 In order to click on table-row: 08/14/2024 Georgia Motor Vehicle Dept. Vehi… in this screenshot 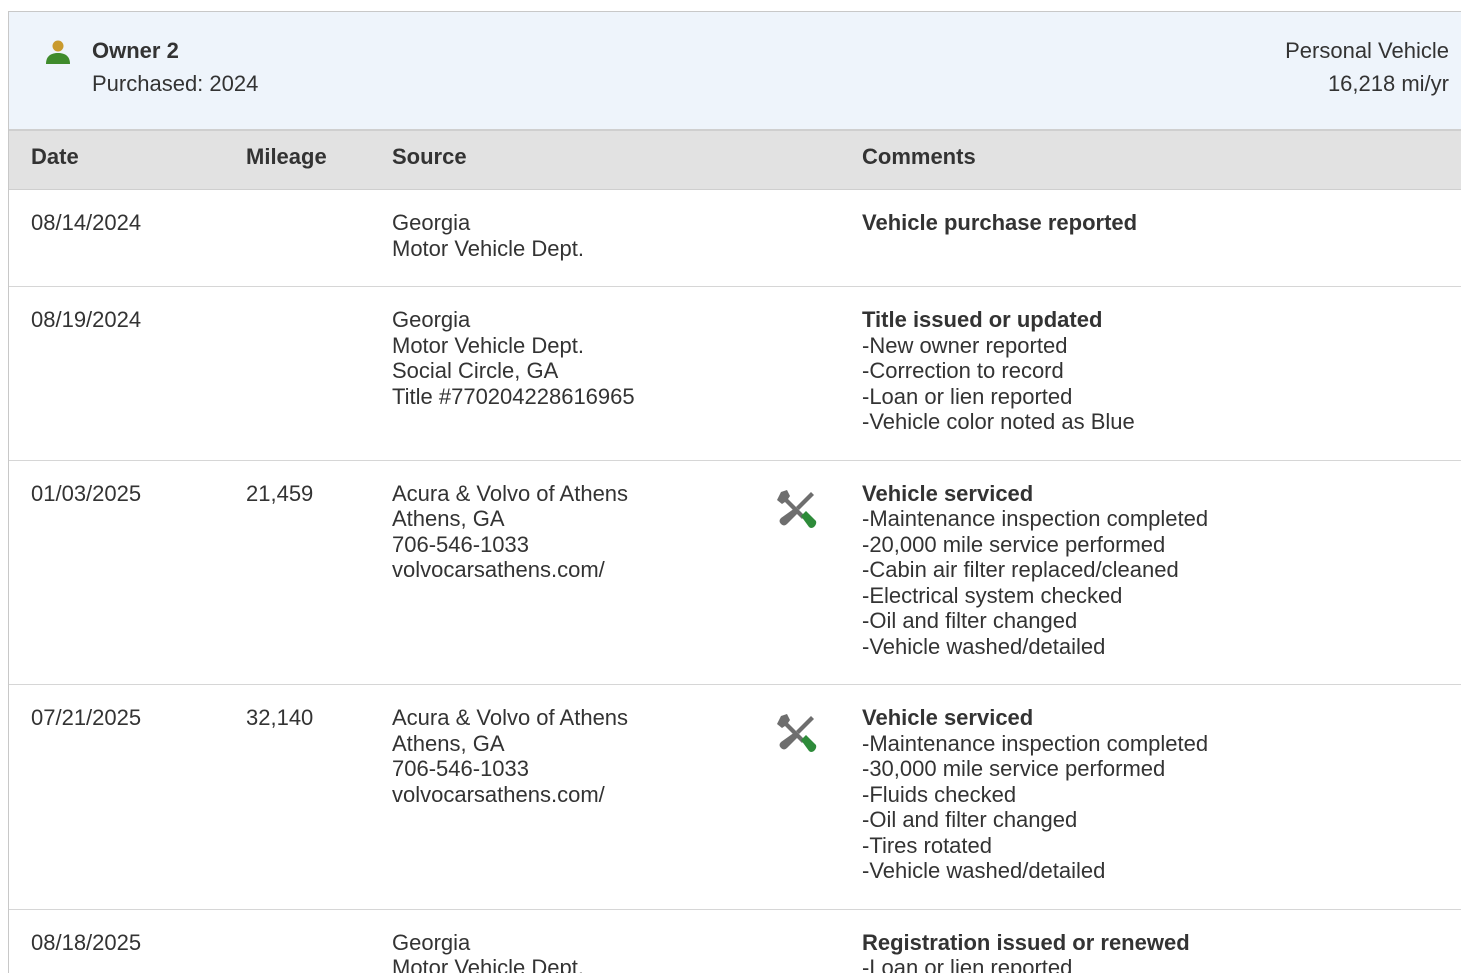, I will do `click(735, 238)`.